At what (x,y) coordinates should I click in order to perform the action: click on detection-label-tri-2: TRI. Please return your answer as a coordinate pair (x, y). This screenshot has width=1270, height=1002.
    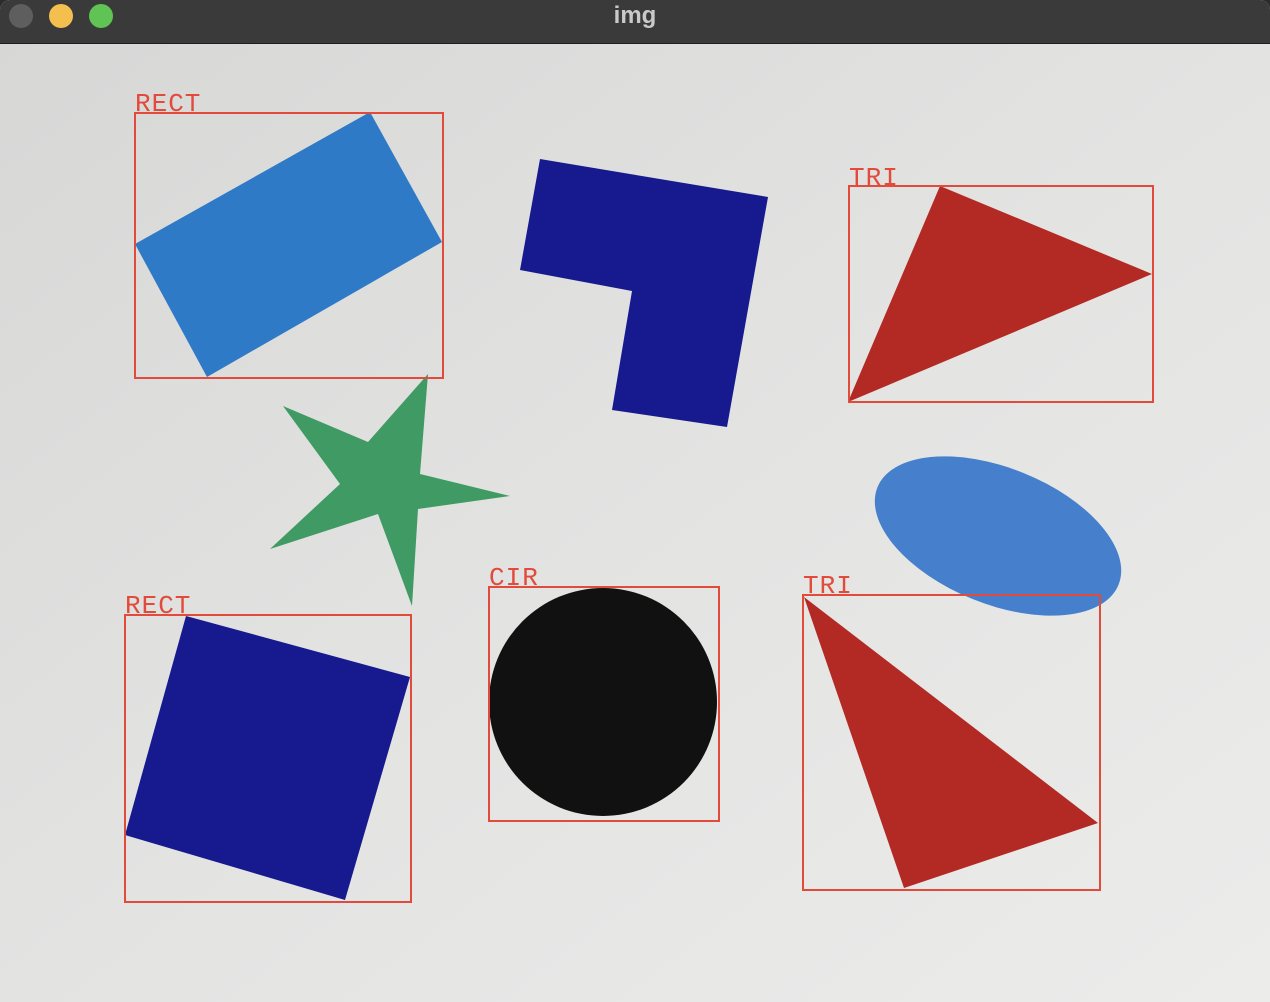
    Looking at the image, I should click on (828, 586).